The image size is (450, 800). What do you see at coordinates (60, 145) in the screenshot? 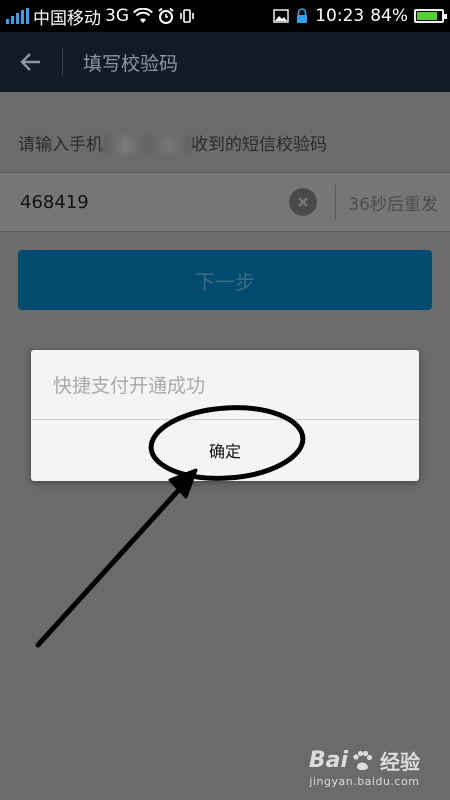
I see `sms-hint-prefix: 请输入手机` at bounding box center [60, 145].